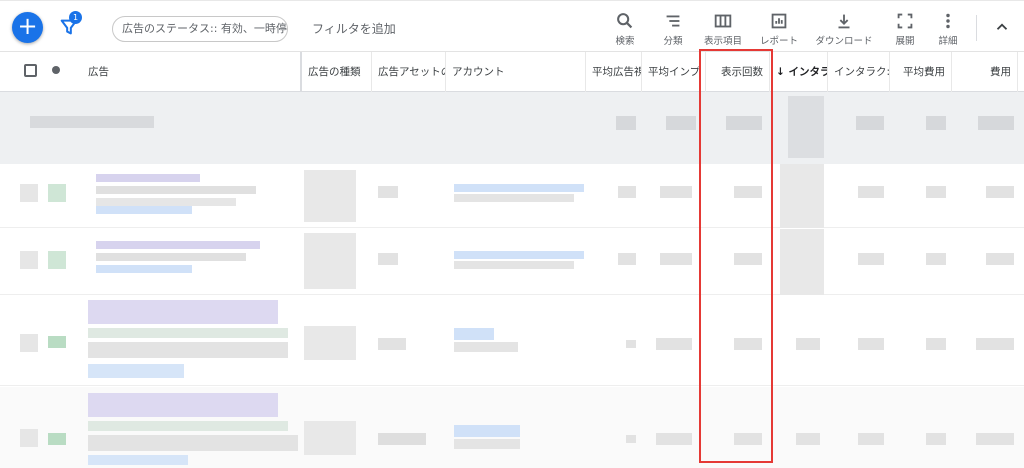  What do you see at coordinates (516, 72) in the screenshot?
I see `column-header-account: アカウント` at bounding box center [516, 72].